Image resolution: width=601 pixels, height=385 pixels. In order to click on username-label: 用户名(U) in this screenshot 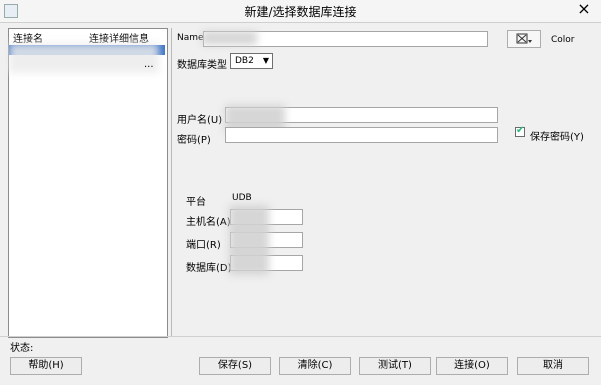, I will do `click(200, 120)`.